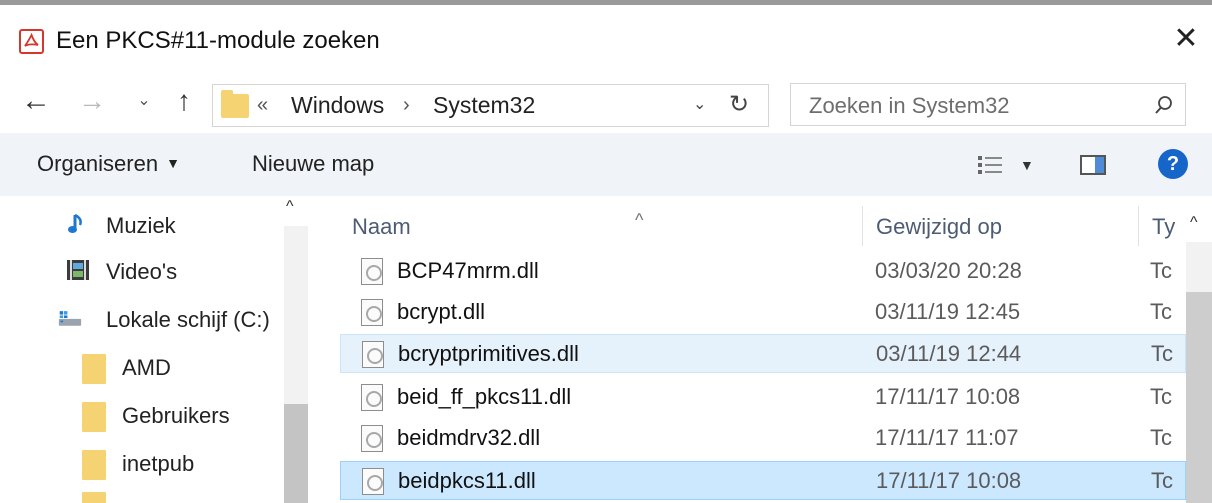  I want to click on nav-item-music: Muziek, so click(142, 225).